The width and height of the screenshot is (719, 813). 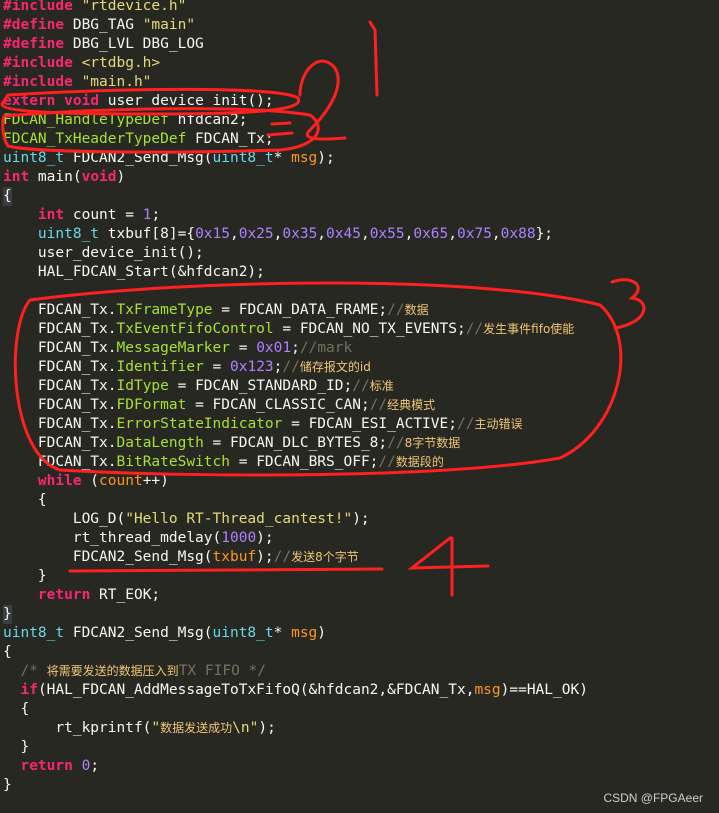 I want to click on code-token: *, so click(x=282, y=633).